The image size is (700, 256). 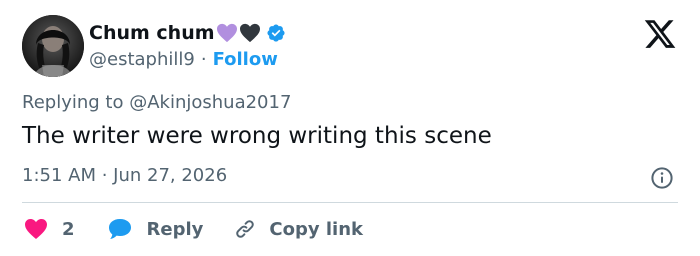 I want to click on divider, so click(x=350, y=202).